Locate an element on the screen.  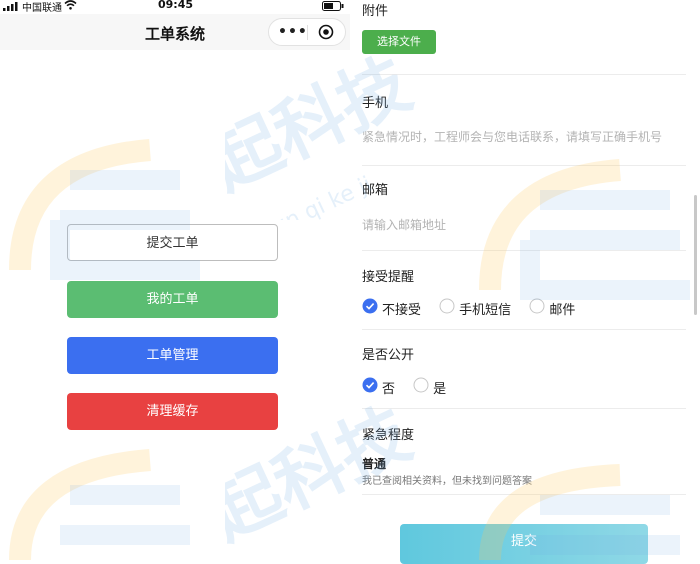
public-option-no: 否 is located at coordinates (387, 387).